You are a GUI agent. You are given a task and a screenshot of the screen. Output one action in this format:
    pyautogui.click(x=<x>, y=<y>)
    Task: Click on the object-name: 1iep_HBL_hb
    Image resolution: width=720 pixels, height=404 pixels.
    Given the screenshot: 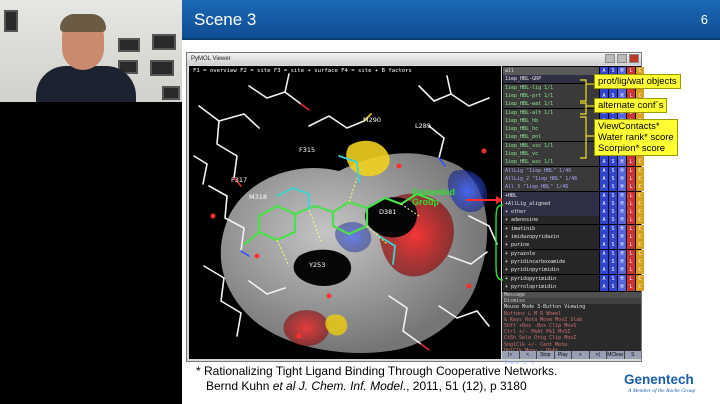 What is the action you would take?
    pyautogui.click(x=551, y=120)
    